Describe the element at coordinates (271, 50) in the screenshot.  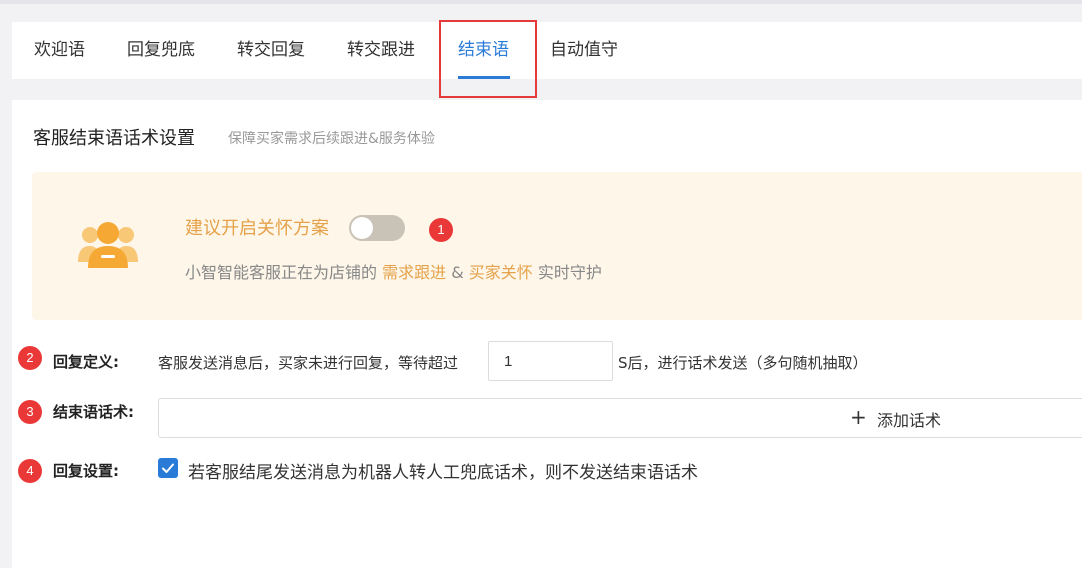
I see `tab-transfer-reply: 转交回复` at that location.